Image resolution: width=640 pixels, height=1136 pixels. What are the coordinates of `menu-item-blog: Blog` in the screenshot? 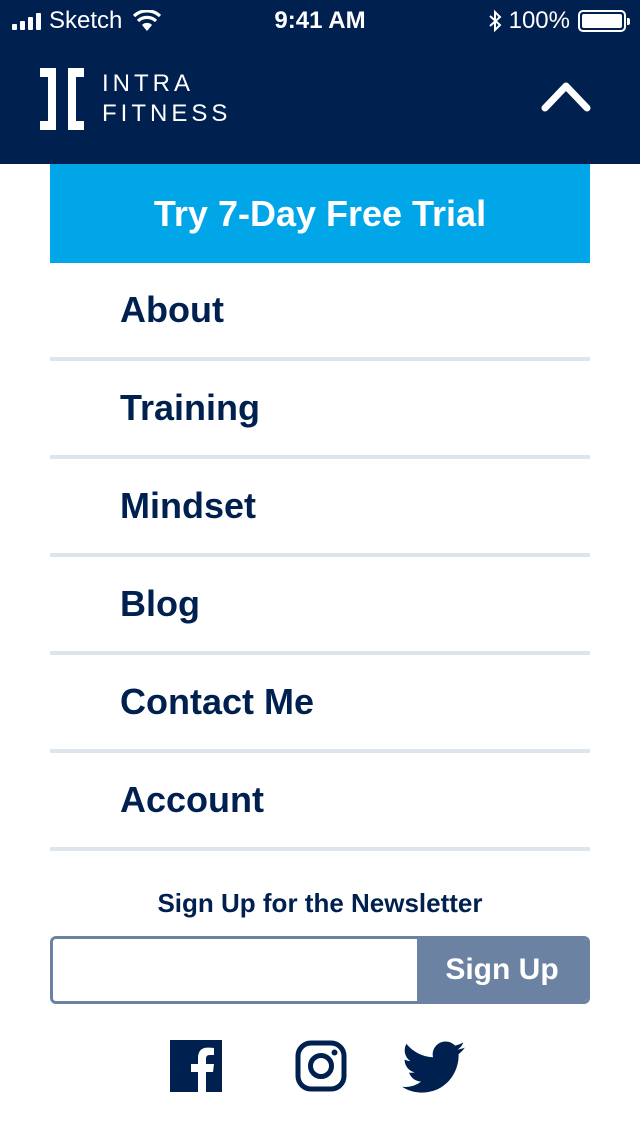 It's located at (320, 606).